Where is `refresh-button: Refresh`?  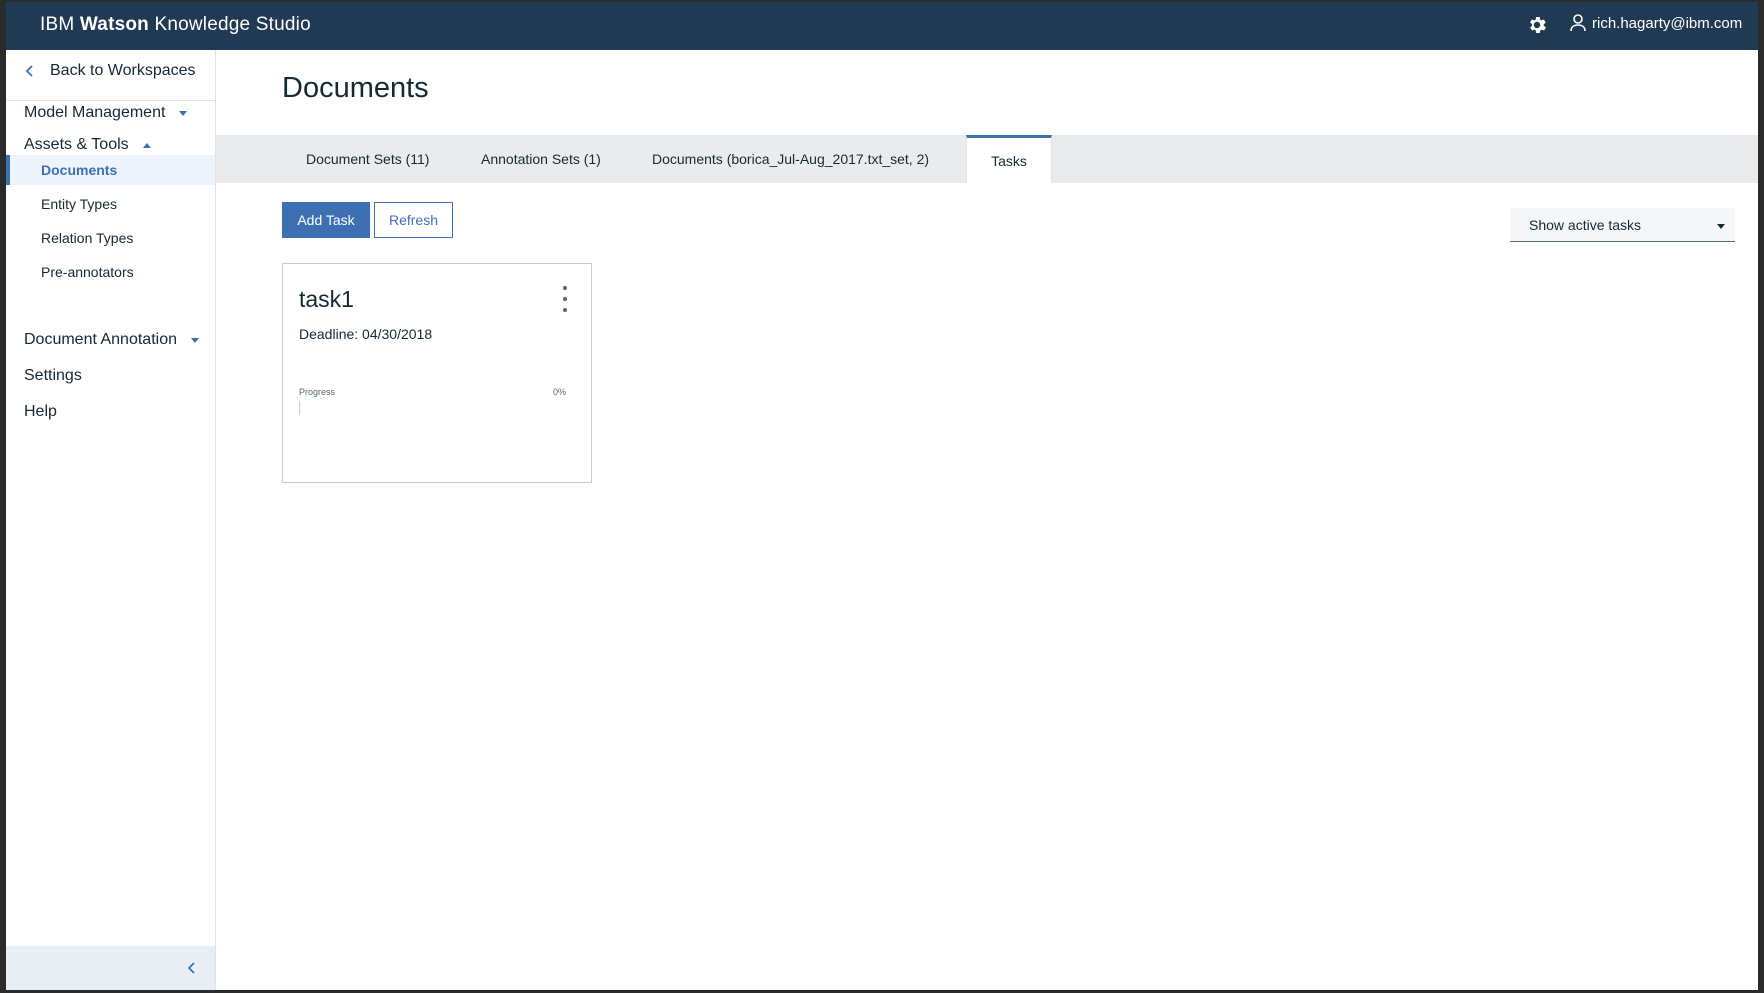 refresh-button: Refresh is located at coordinates (413, 220).